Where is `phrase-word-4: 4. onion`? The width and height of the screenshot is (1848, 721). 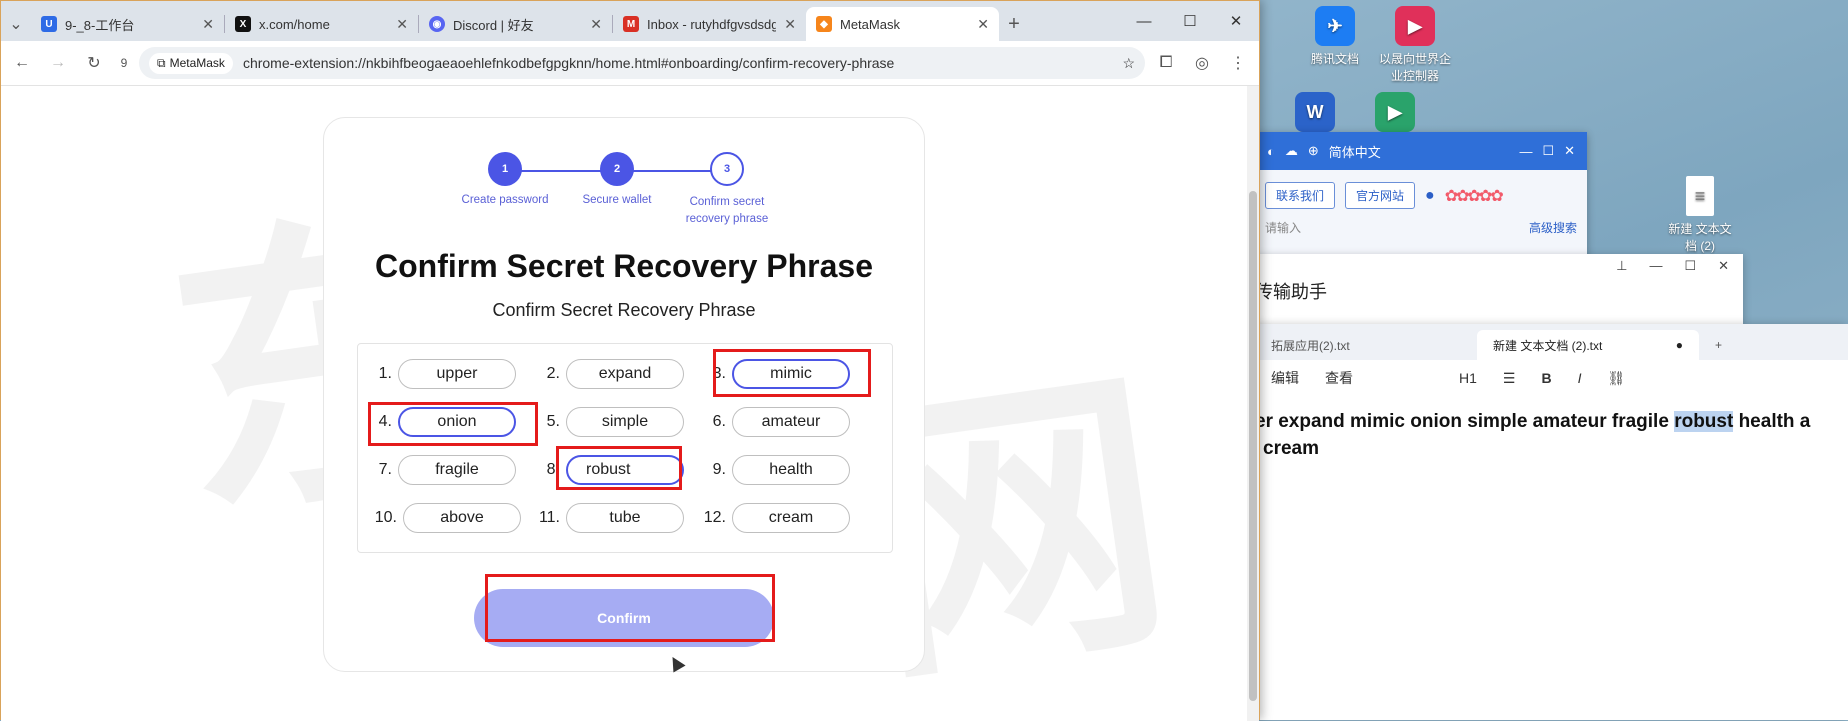
phrase-word-4: 4. onion is located at coordinates (437, 422).